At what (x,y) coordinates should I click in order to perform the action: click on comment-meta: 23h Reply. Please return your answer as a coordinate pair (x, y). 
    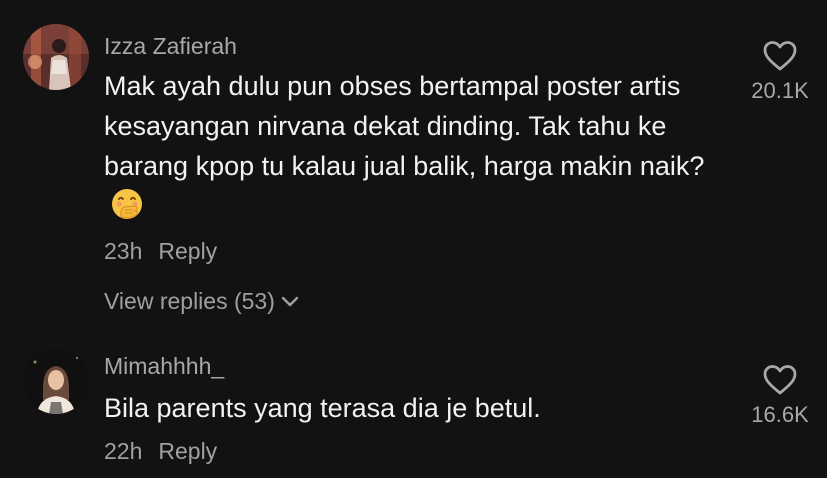
    Looking at the image, I should click on (160, 251).